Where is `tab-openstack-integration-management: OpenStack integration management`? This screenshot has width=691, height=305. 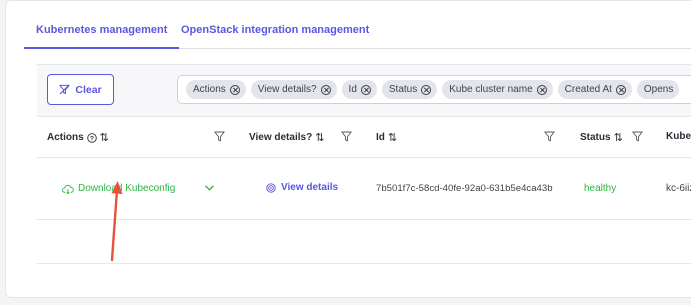
tab-openstack-integration-management: OpenStack integration management is located at coordinates (275, 30).